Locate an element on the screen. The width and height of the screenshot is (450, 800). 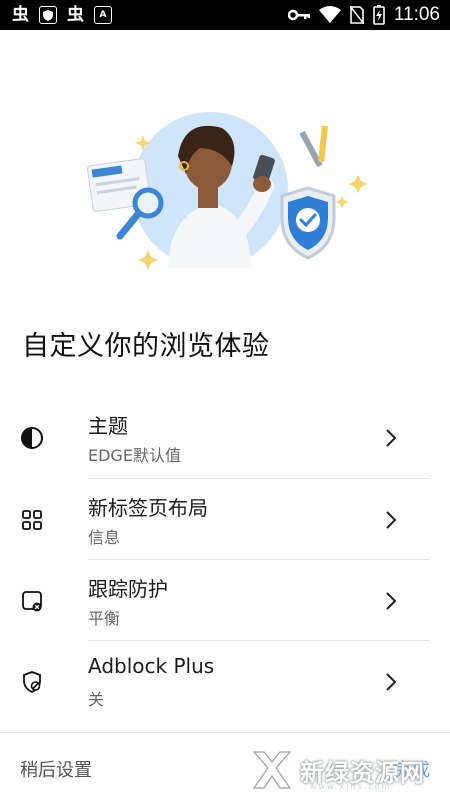
shield-small-icon is located at coordinates (48, 15).